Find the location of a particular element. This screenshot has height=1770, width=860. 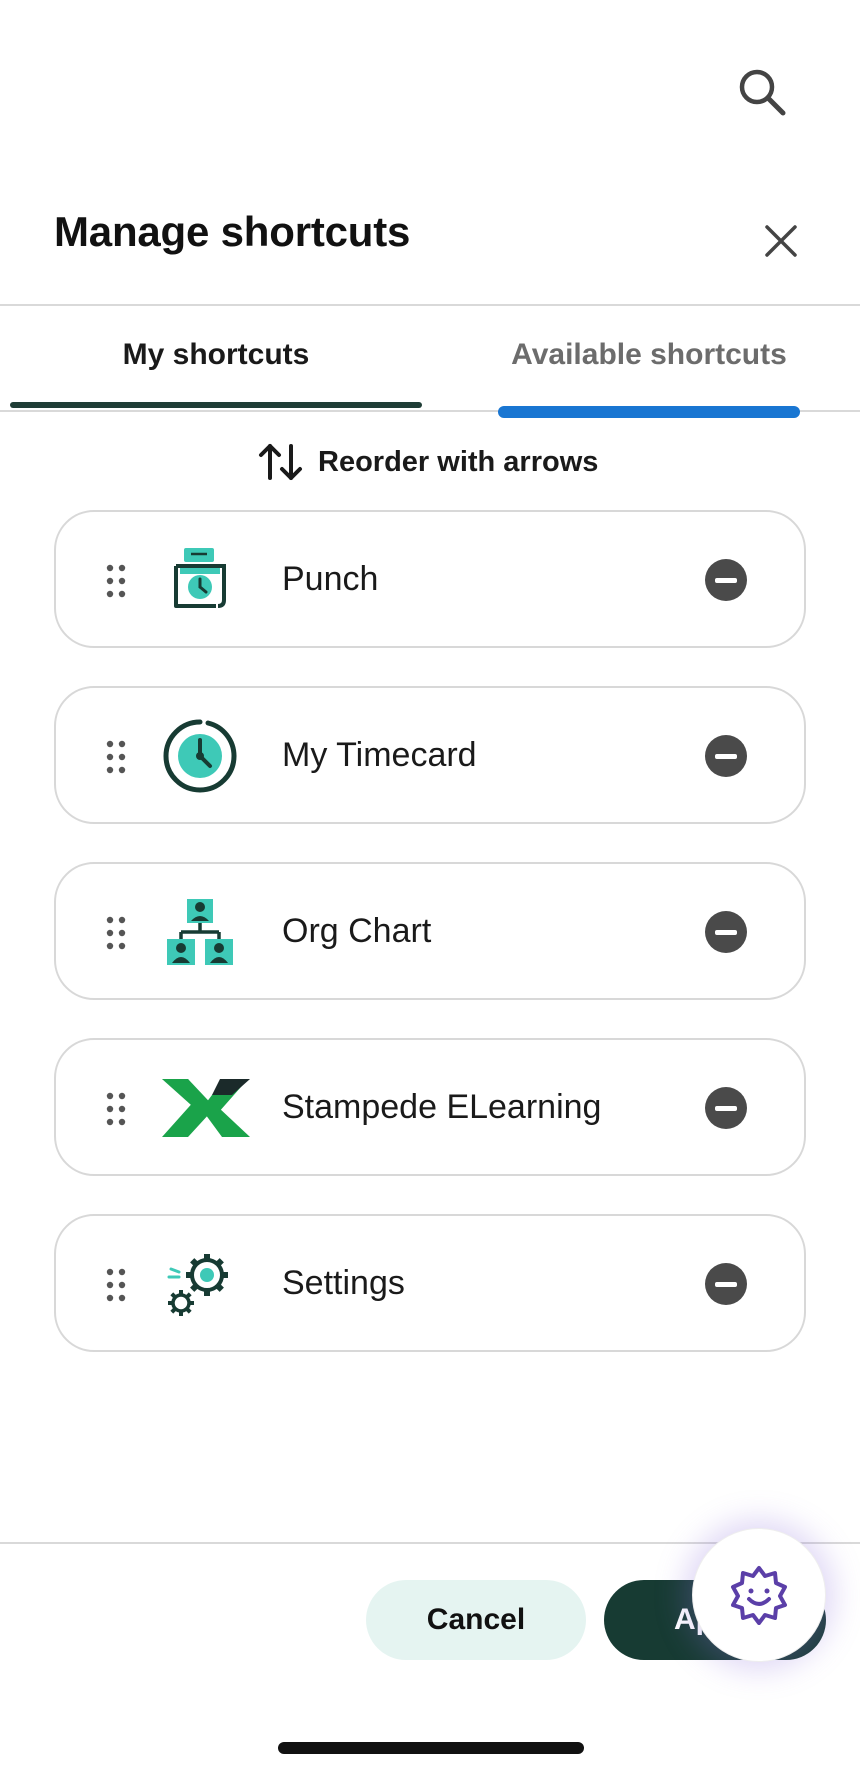

reorder-hint-label: Reorder with arrows is located at coordinates (458, 461).